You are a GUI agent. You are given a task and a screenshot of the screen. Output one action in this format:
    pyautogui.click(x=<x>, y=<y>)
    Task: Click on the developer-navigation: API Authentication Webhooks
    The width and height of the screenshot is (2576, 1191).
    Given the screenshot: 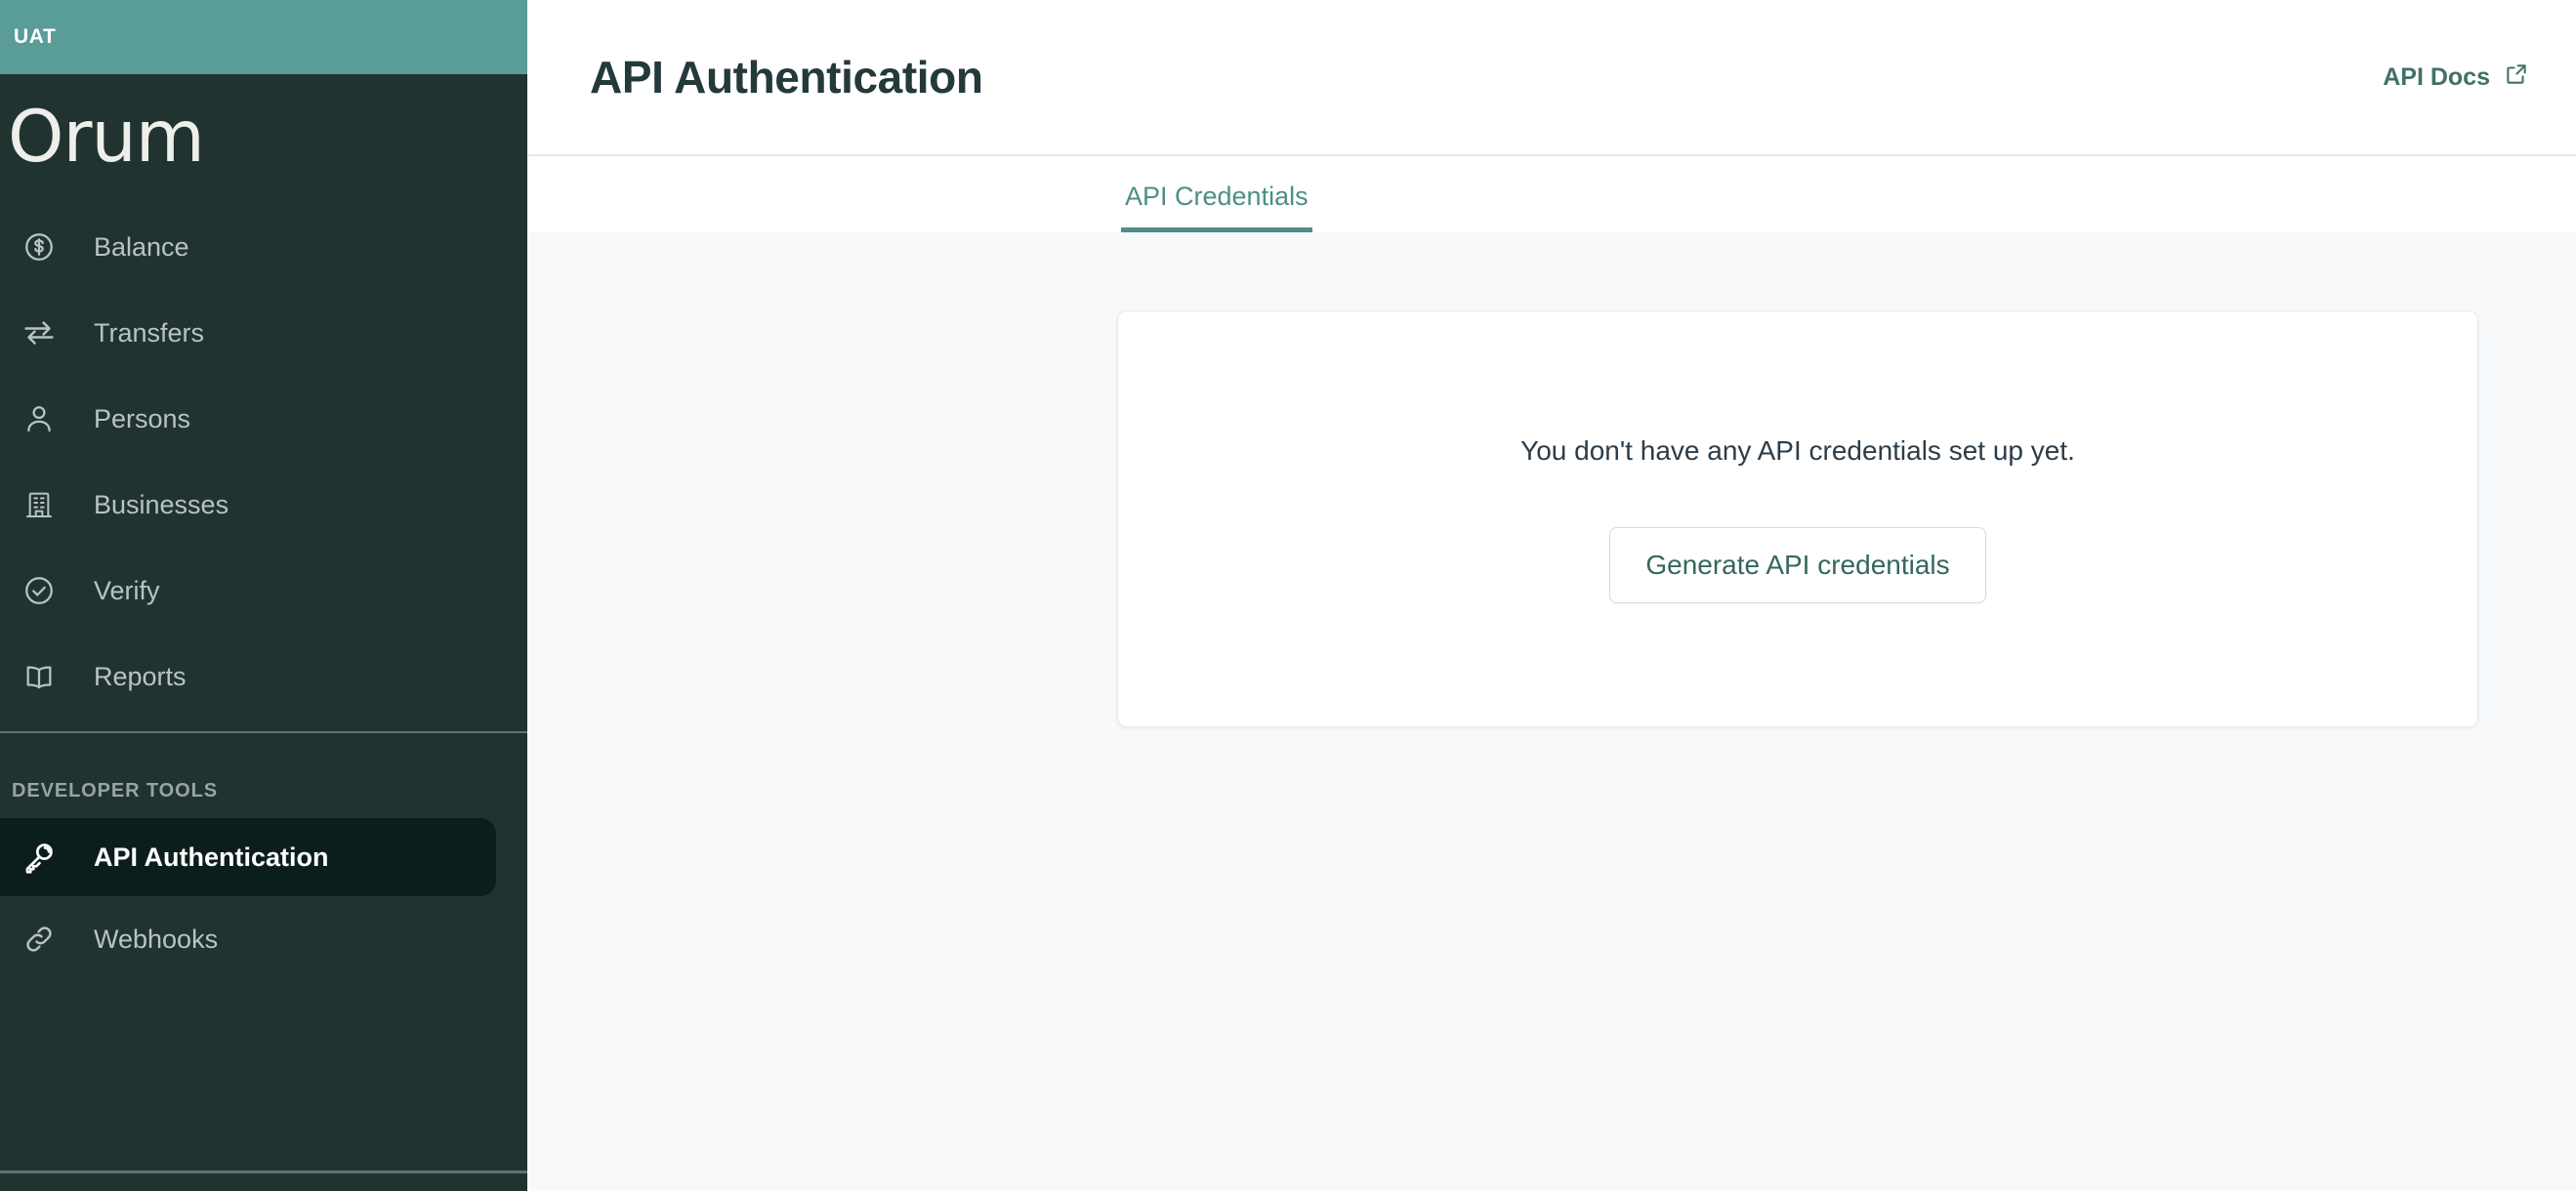 What is the action you would take?
    pyautogui.click(x=263, y=900)
    